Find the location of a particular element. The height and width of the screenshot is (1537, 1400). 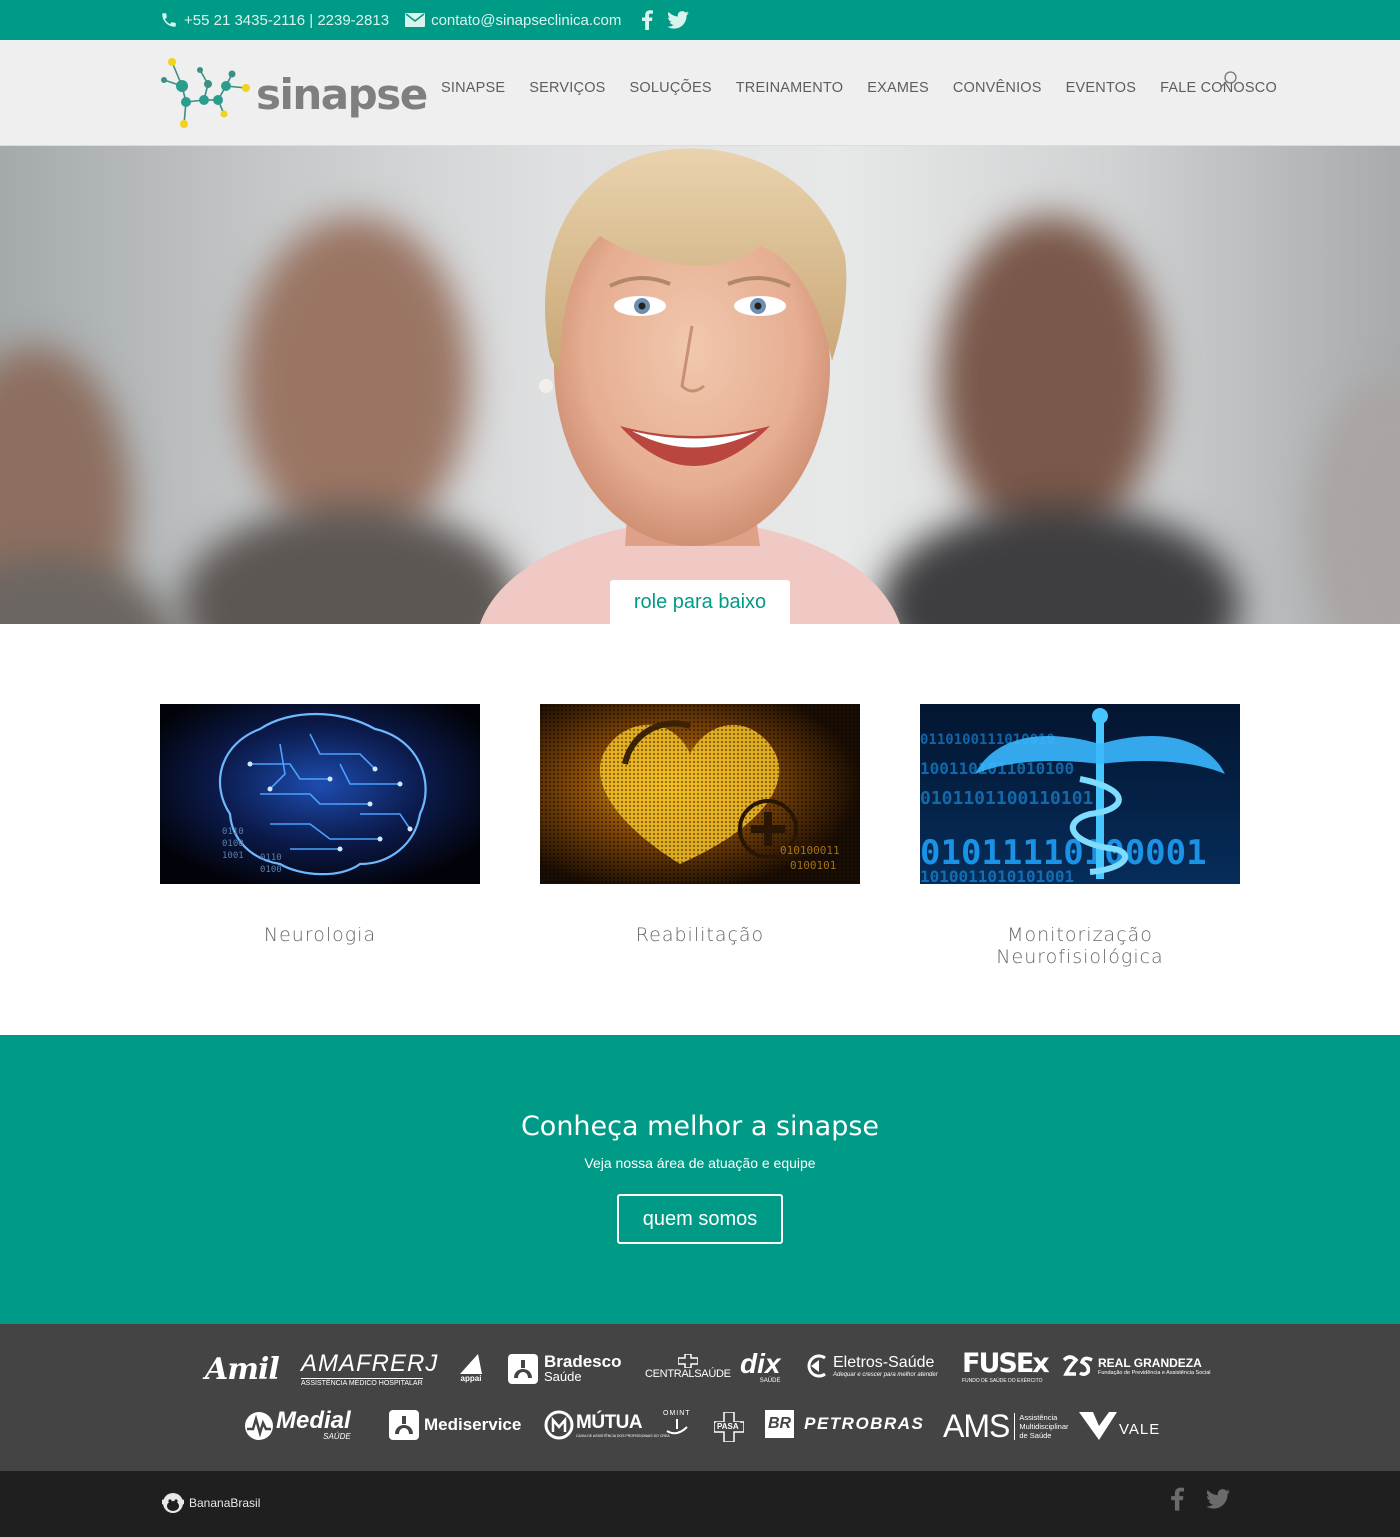

vale-icon is located at coordinates (1098, 1426).